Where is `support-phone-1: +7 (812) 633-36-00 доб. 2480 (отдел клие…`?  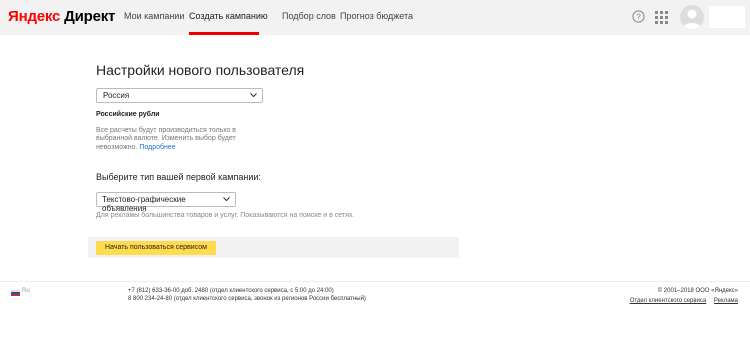 support-phone-1: +7 (812) 633-36-00 доб. 2480 (отдел клие… is located at coordinates (231, 291).